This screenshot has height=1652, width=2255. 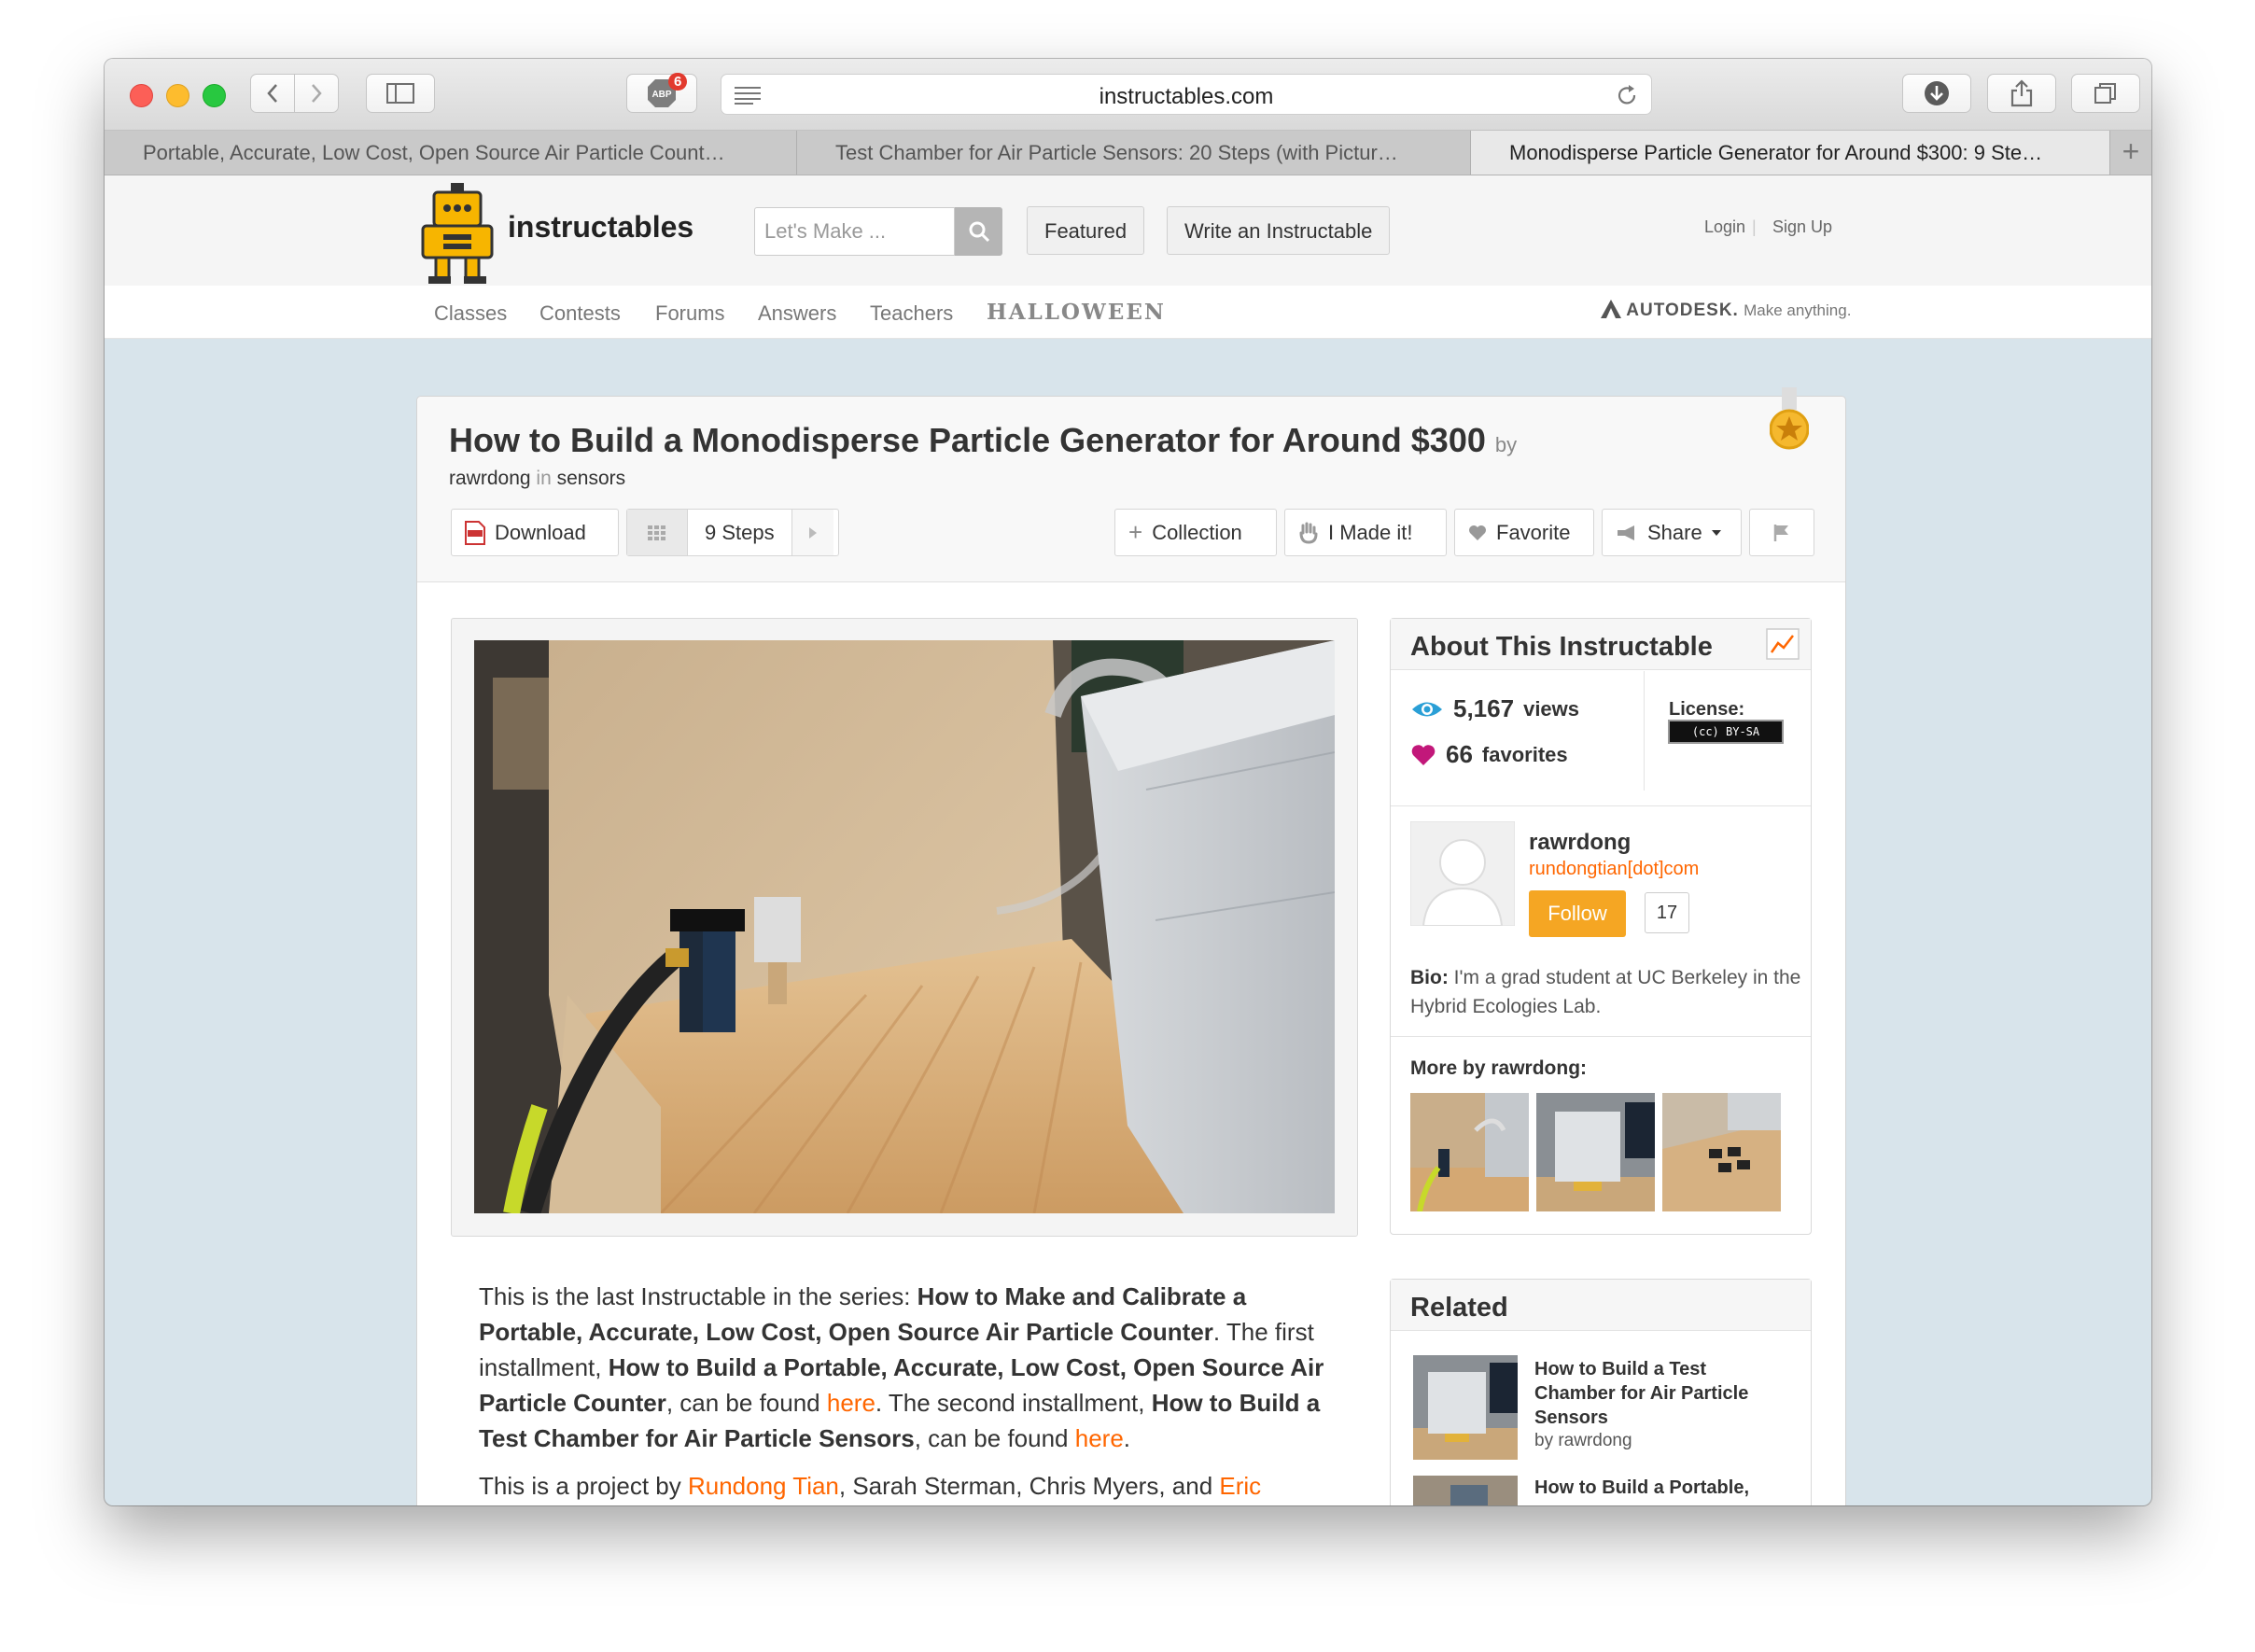 I want to click on bio-label: Bio:, so click(x=1429, y=977).